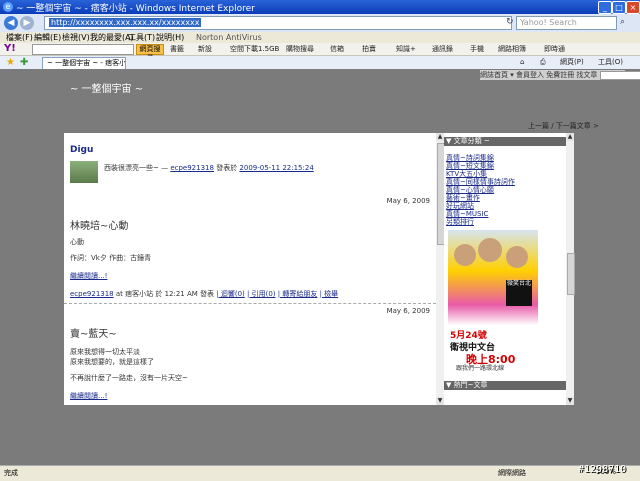  I want to click on minimize-button: _, so click(605, 7).